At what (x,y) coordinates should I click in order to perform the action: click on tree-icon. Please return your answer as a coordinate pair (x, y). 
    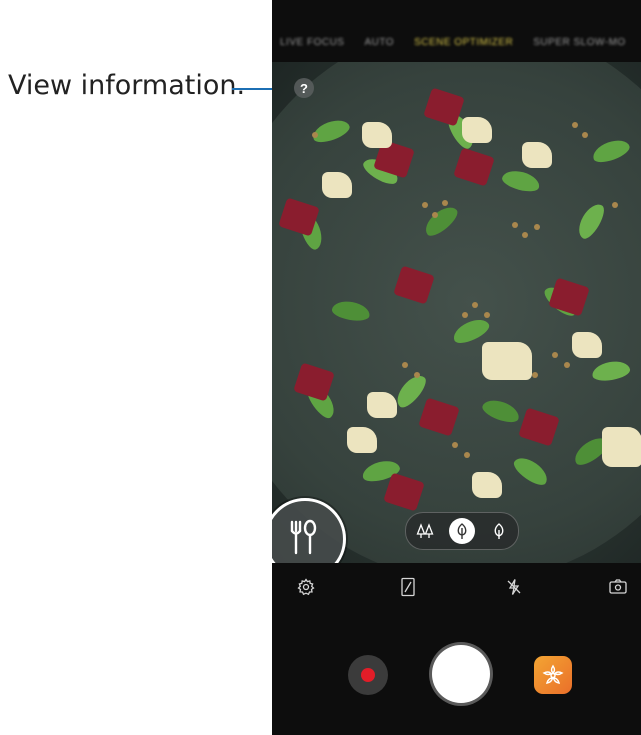
    Looking at the image, I should click on (462, 531).